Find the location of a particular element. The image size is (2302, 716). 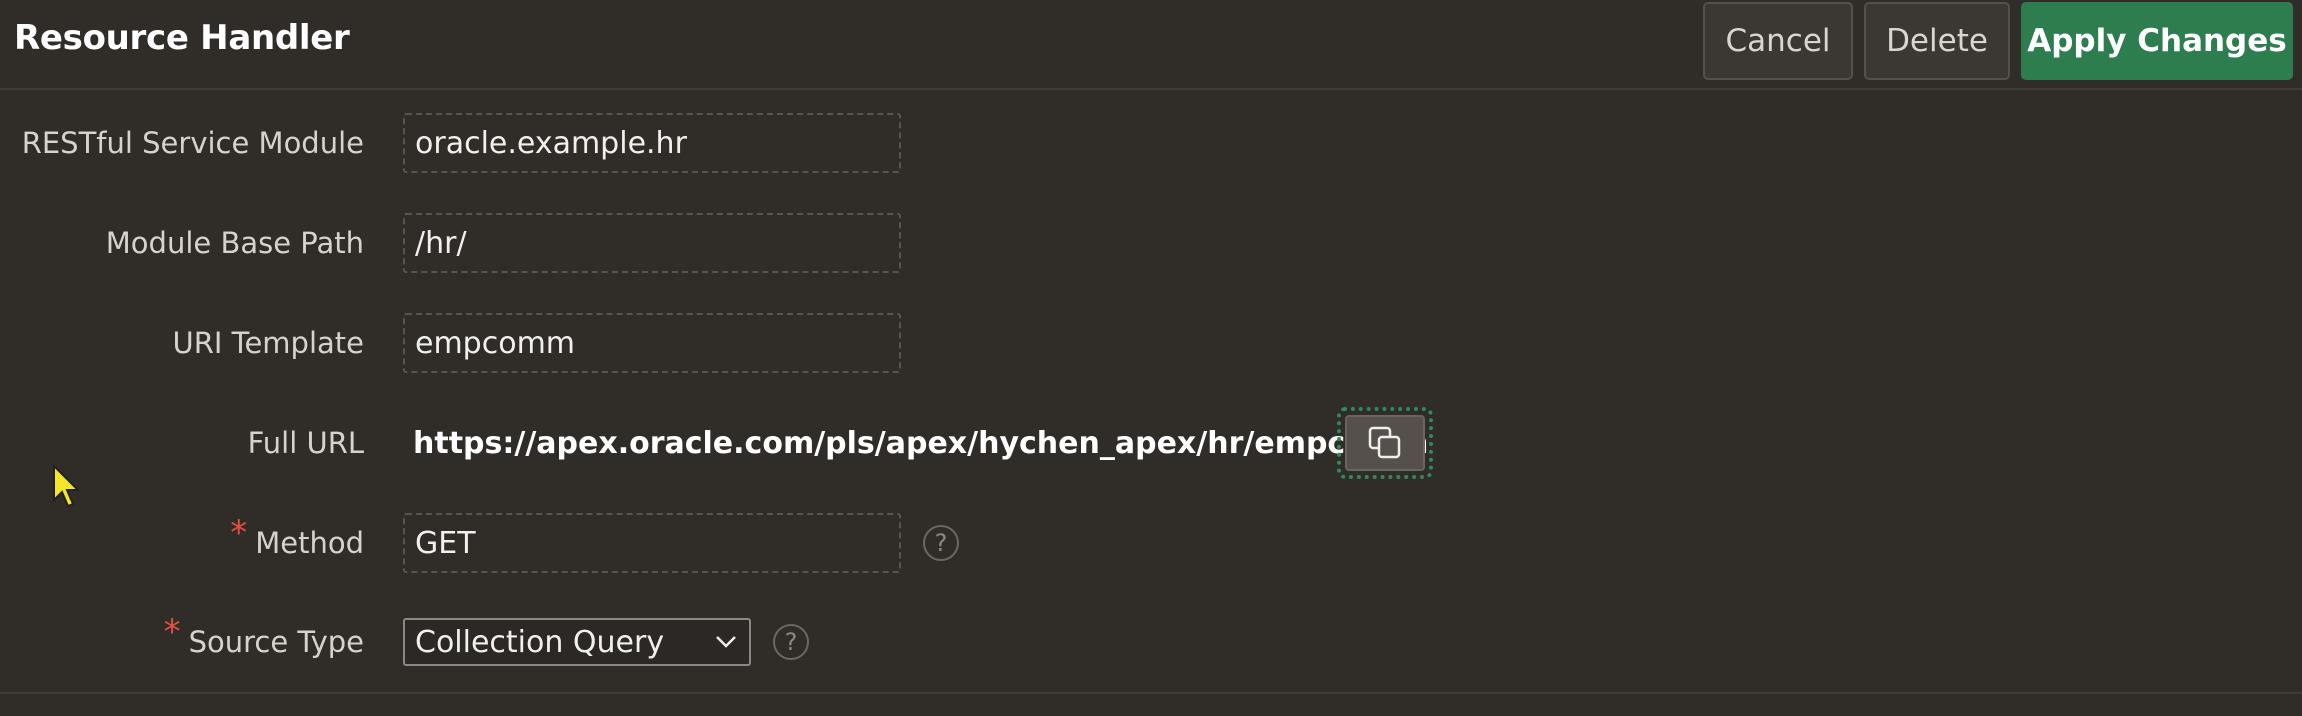

method-label-text: Method is located at coordinates (309, 543).